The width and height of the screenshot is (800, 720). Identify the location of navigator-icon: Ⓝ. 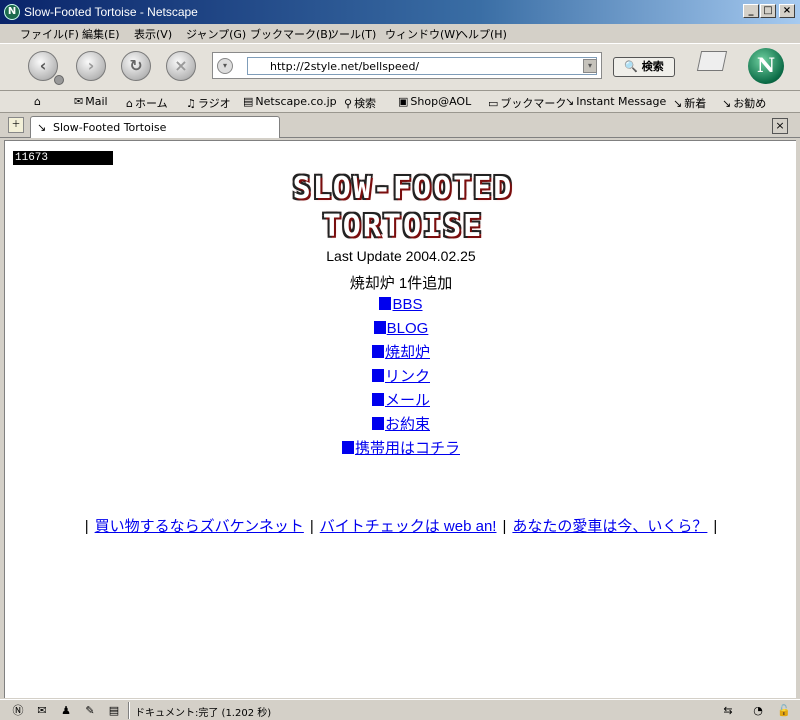
(18, 710).